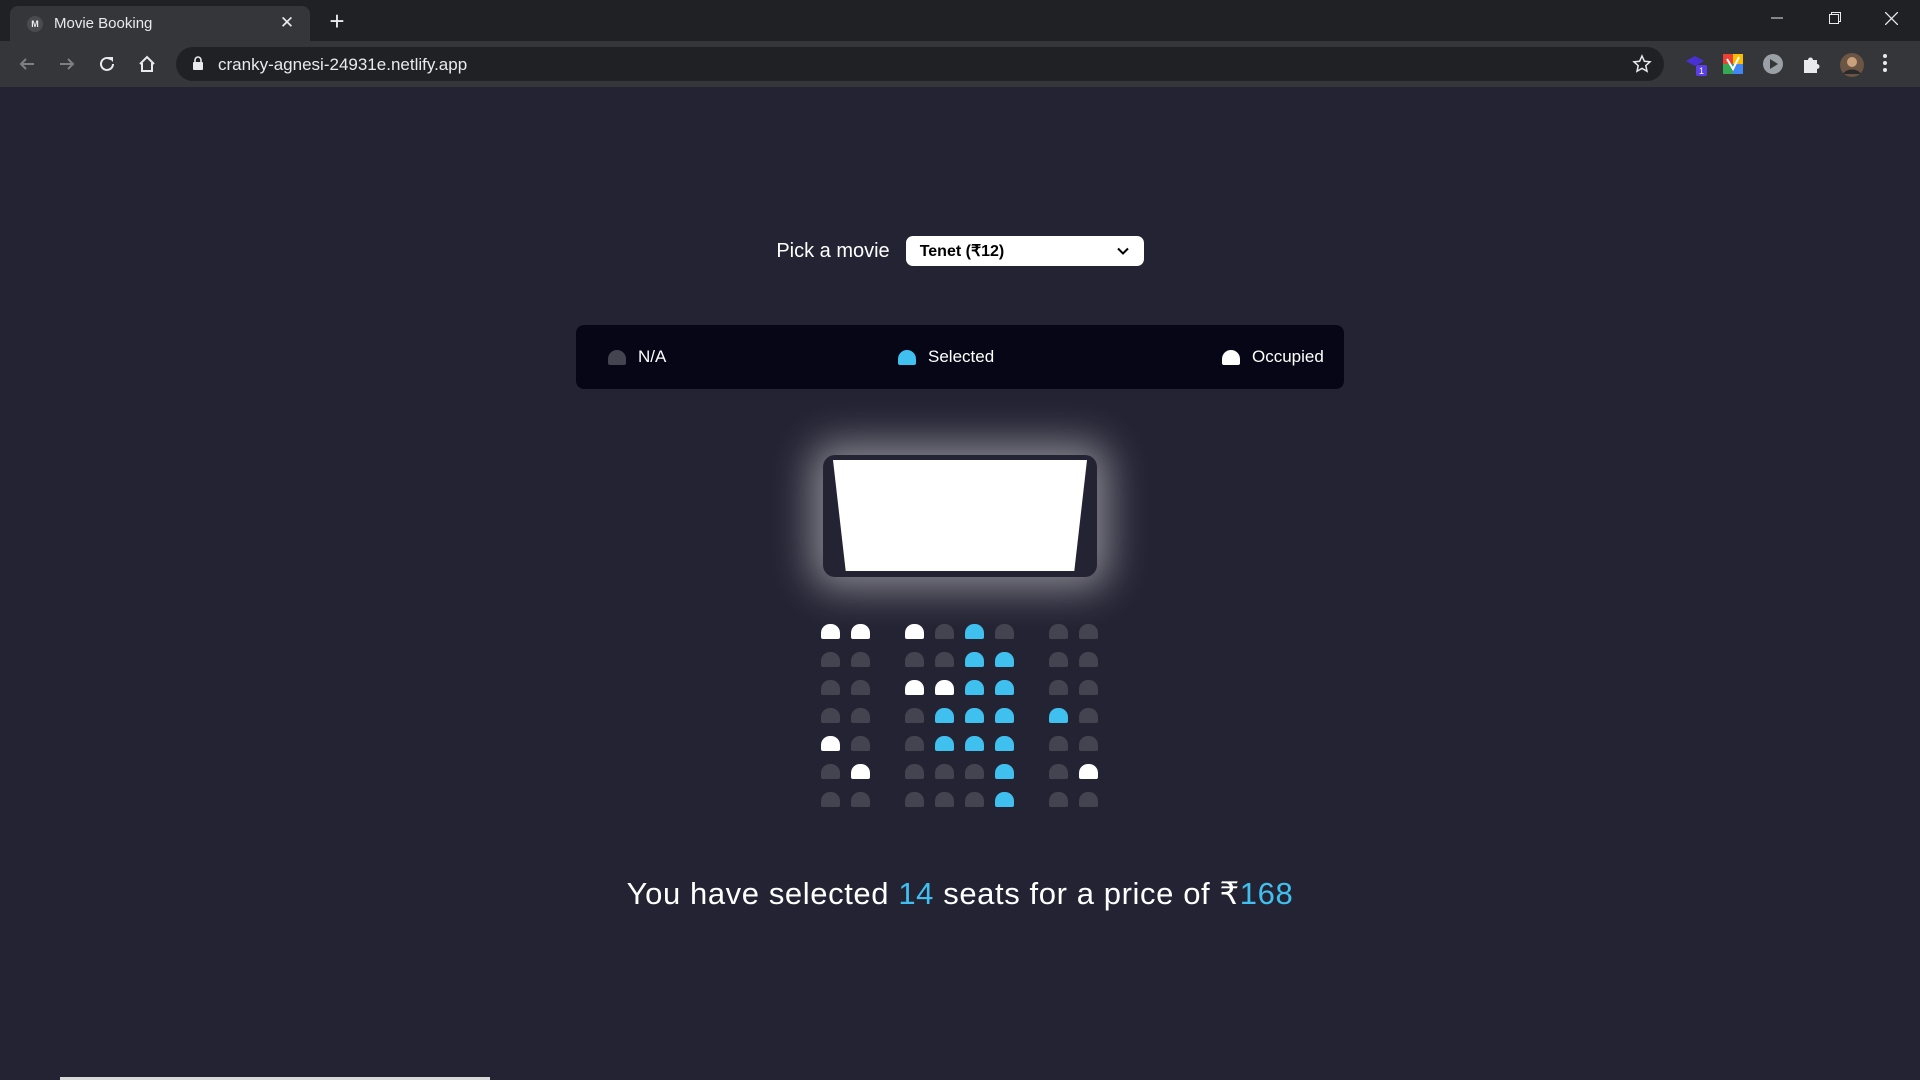 This screenshot has height=1080, width=1920. I want to click on seat-occupied-icon, so click(1231, 357).